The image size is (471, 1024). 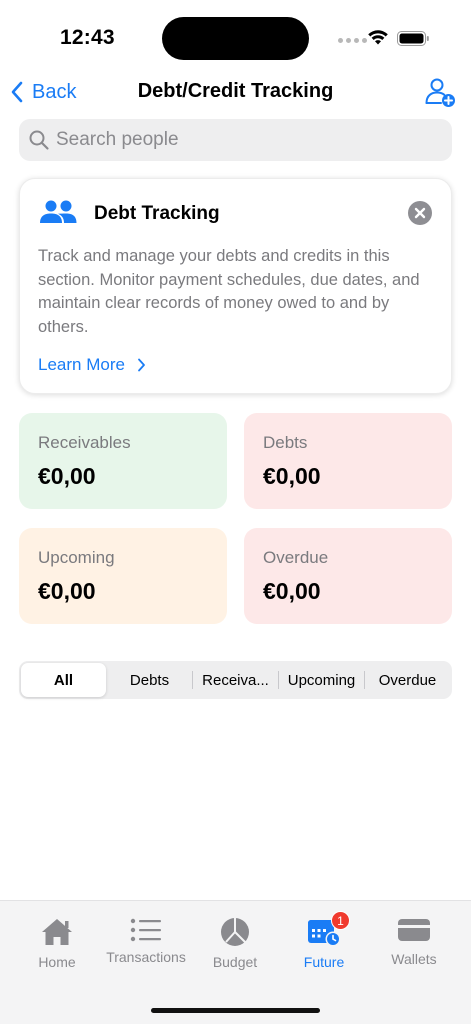 I want to click on tab-wallets: Wallets, so click(x=414, y=941).